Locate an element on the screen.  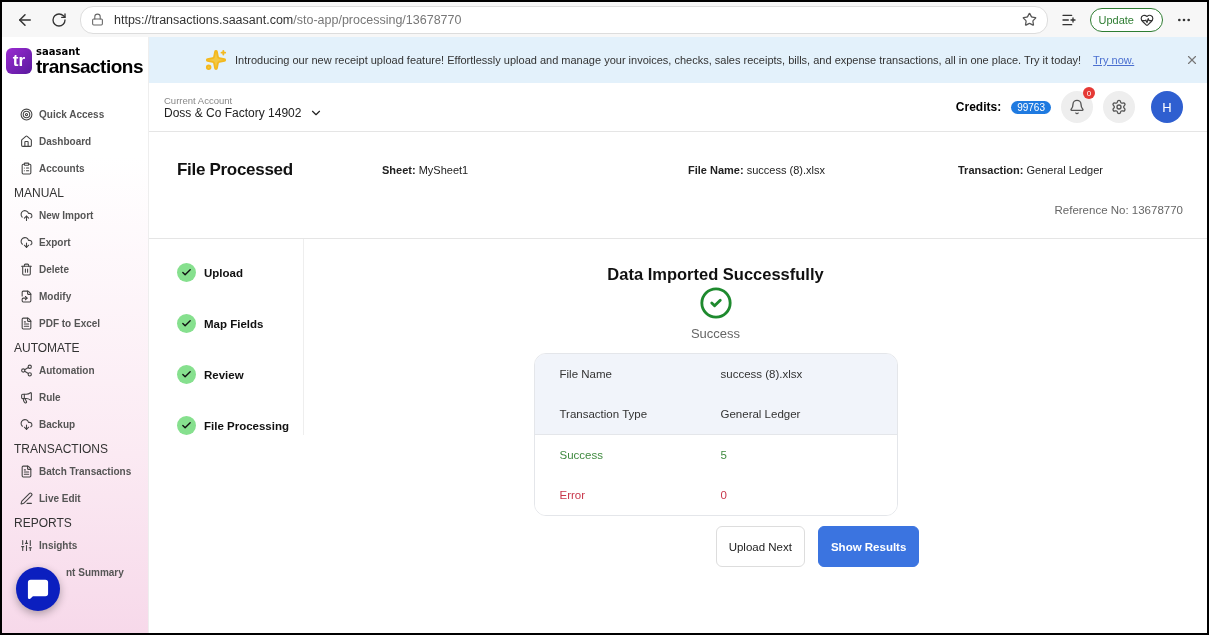
sidebar-item: Insights is located at coordinates (81, 545).